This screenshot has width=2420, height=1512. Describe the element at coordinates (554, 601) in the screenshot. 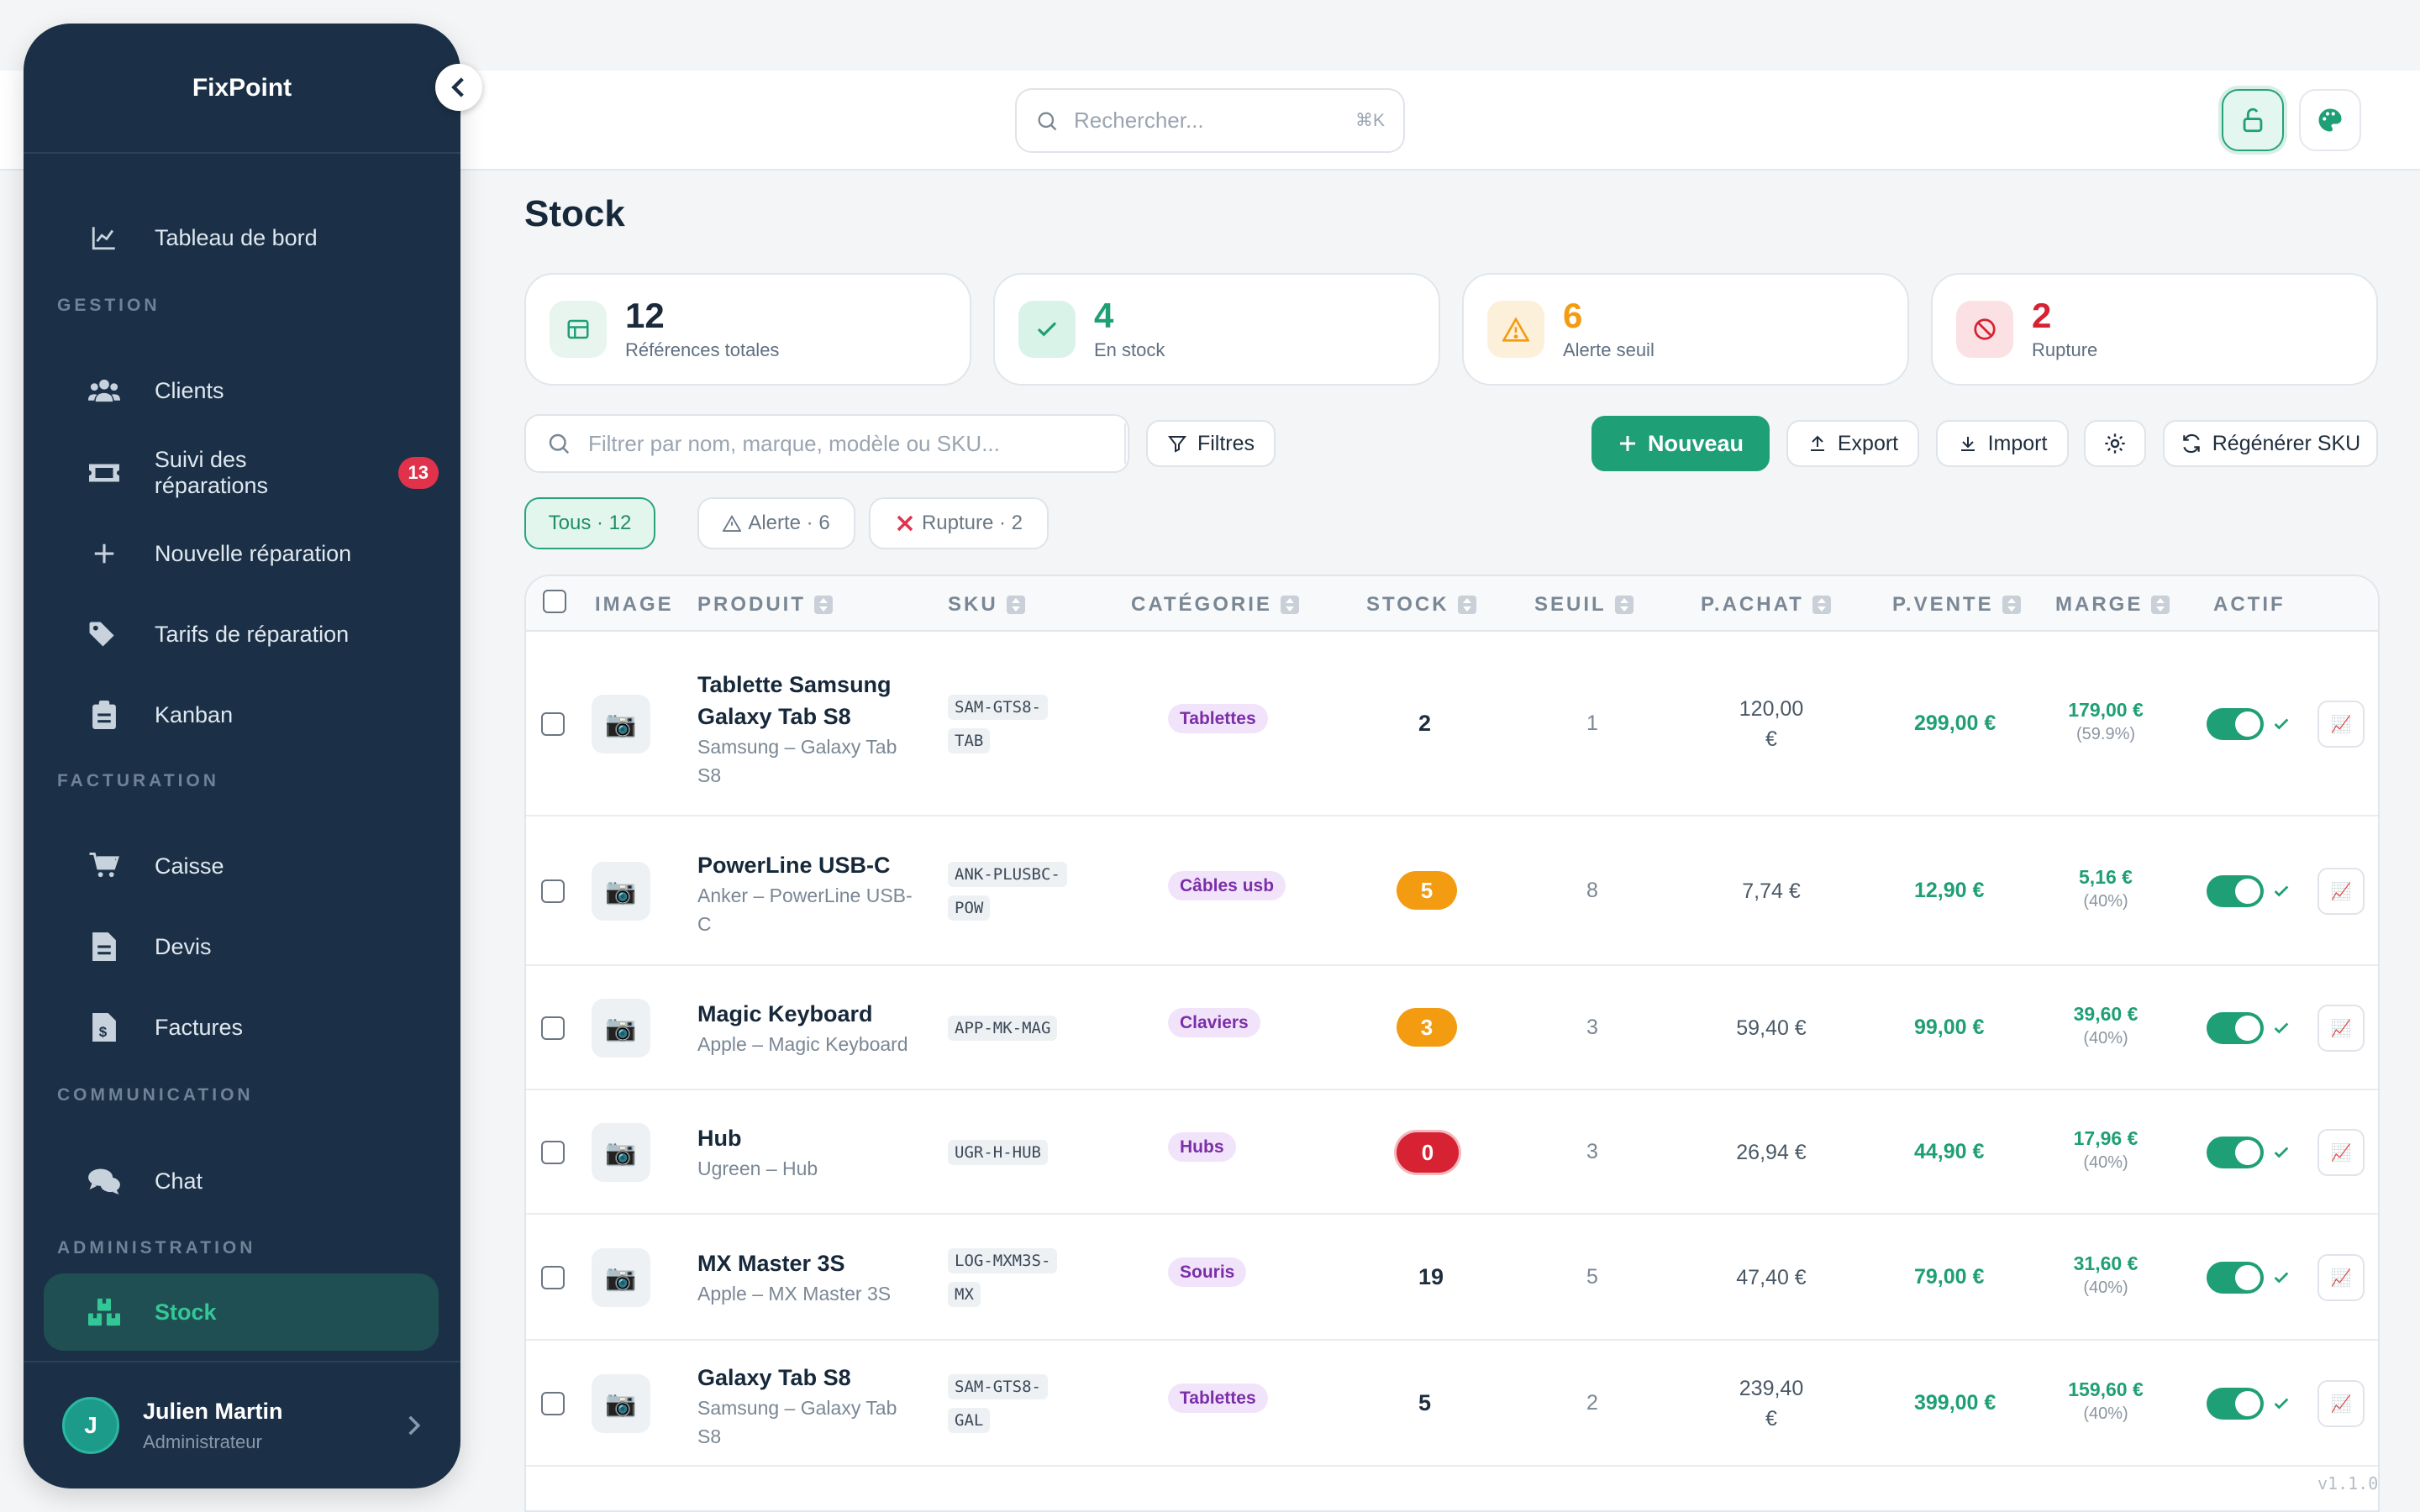

I see `select-all-checkbox` at that location.